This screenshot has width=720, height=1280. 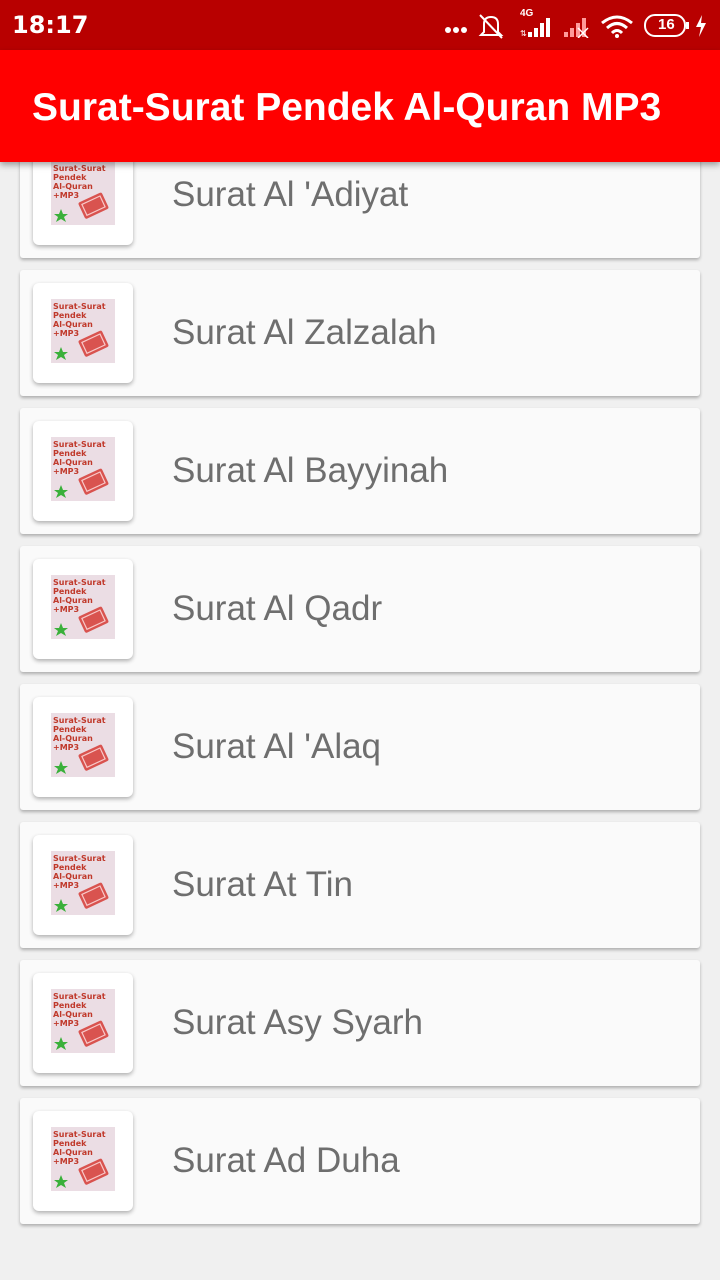 What do you see at coordinates (577, 29) in the screenshot?
I see `signal-empty-icon` at bounding box center [577, 29].